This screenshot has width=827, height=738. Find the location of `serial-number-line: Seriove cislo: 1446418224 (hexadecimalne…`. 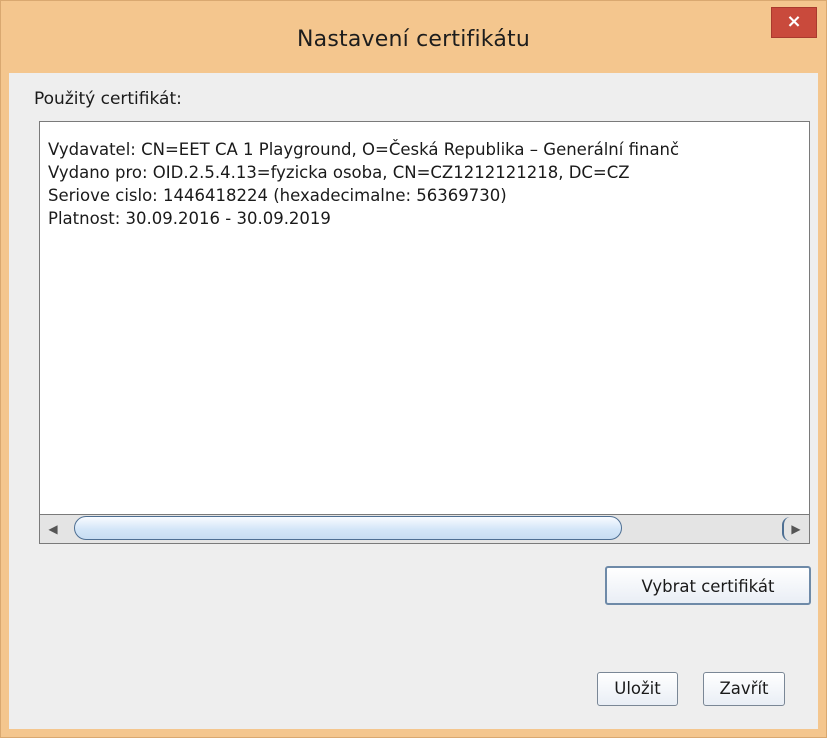

serial-number-line: Seriove cislo: 1446418224 (hexadecimalne… is located at coordinates (277, 195).